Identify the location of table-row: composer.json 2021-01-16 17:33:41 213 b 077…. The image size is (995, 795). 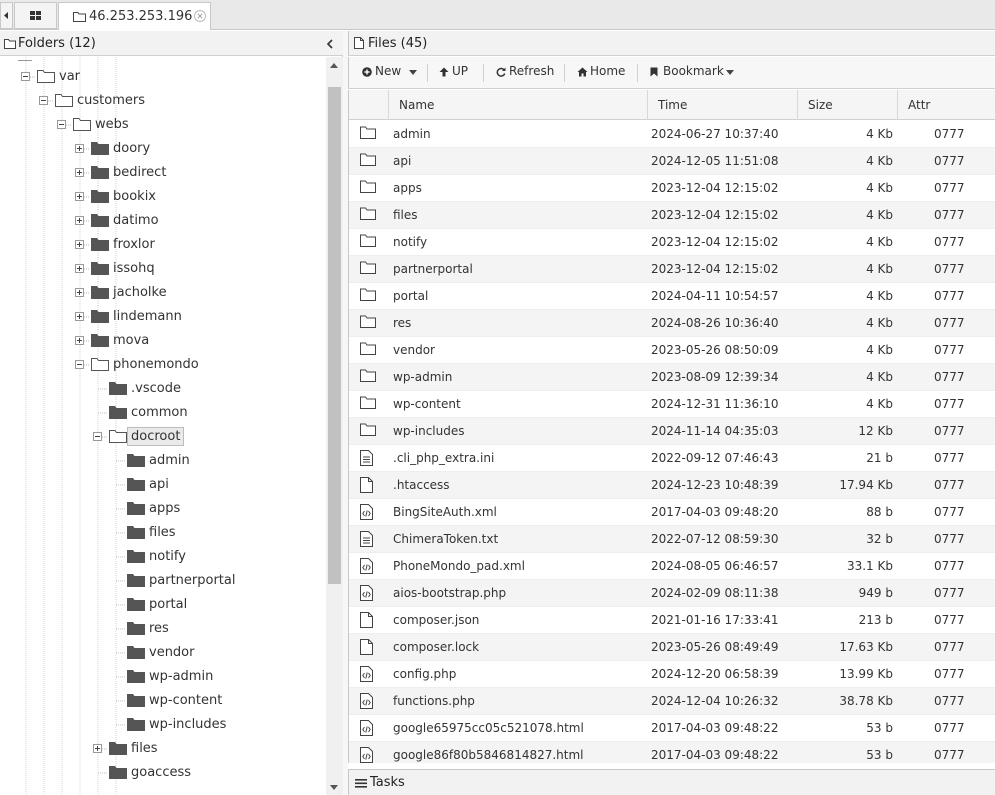
(672, 620).